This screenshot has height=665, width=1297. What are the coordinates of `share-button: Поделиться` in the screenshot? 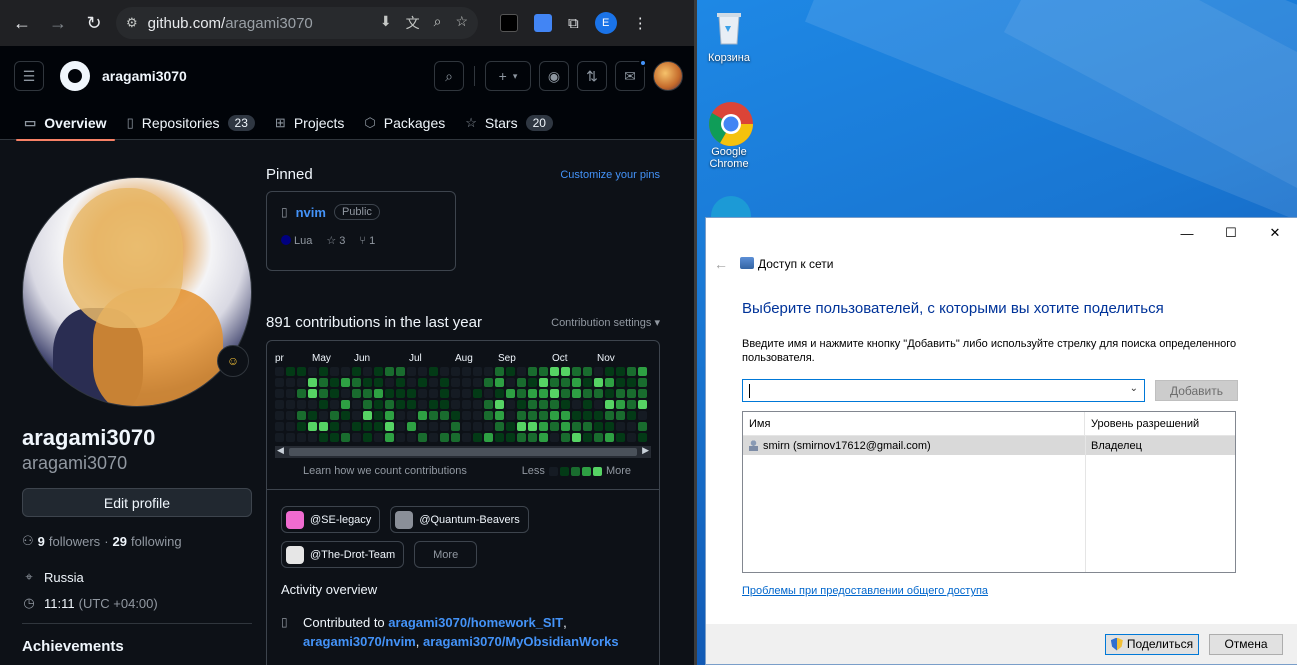 It's located at (1152, 644).